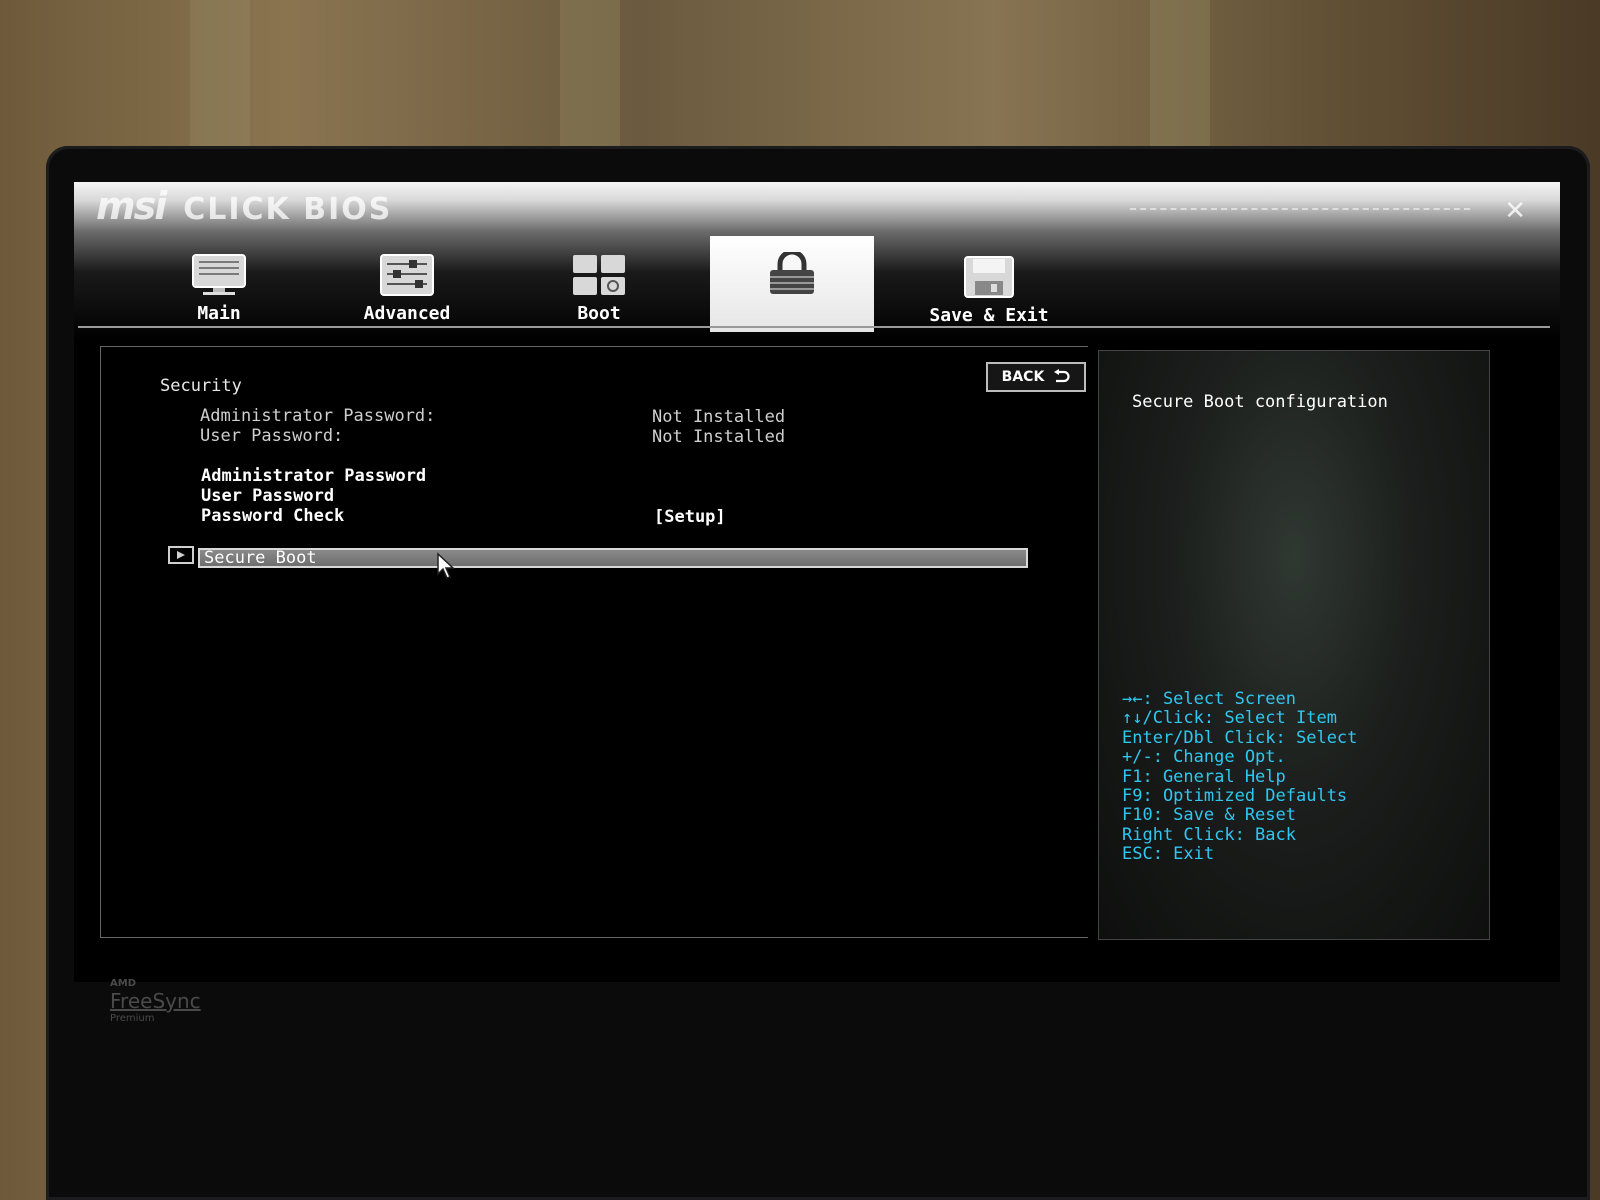 The width and height of the screenshot is (1600, 1200). I want to click on submenu-arrow-icon, so click(181, 555).